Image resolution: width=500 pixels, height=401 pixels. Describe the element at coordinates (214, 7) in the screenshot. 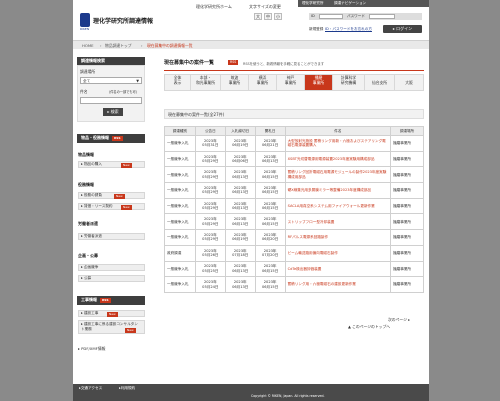

I see `riken-home-link: 理化学研究所ホーム` at that location.